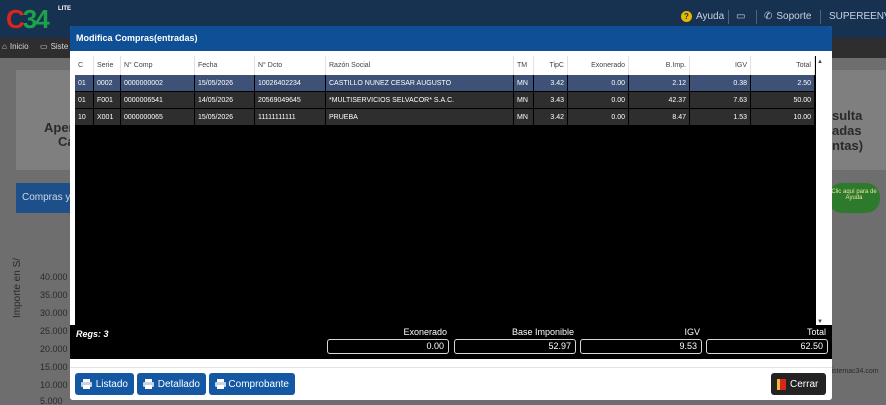 This screenshot has width=886, height=405. Describe the element at coordinates (84, 100) in the screenshot. I see `cell-c: 01` at that location.